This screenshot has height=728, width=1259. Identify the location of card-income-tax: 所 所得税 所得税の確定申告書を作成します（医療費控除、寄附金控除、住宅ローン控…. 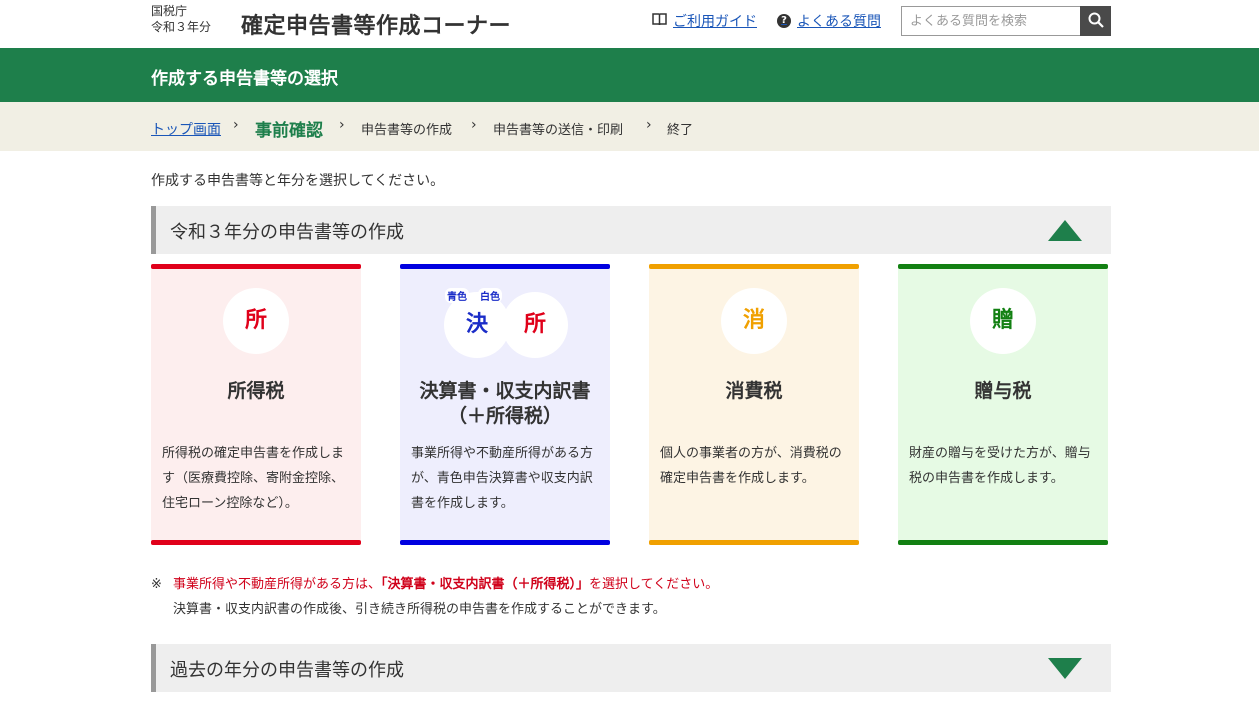
(256, 404).